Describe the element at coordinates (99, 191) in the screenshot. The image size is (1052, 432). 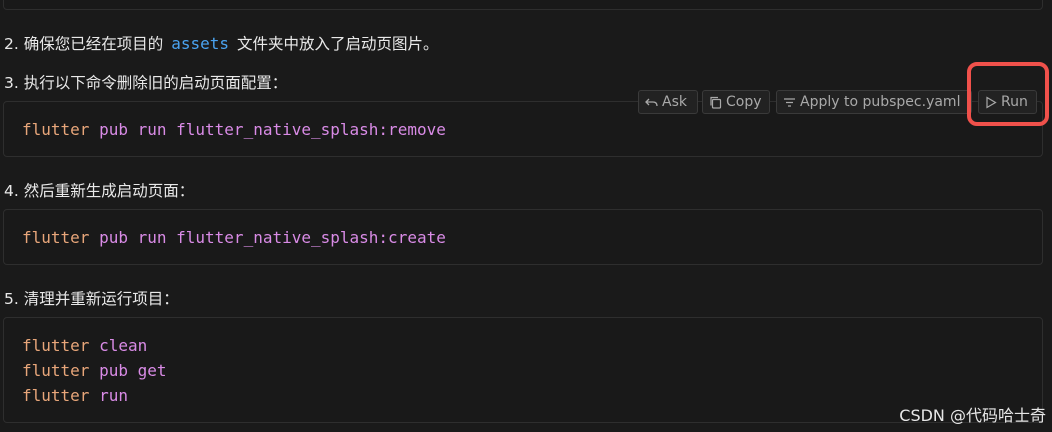
I see `step-4-text: 4. 然后重新生成启动页面：` at that location.